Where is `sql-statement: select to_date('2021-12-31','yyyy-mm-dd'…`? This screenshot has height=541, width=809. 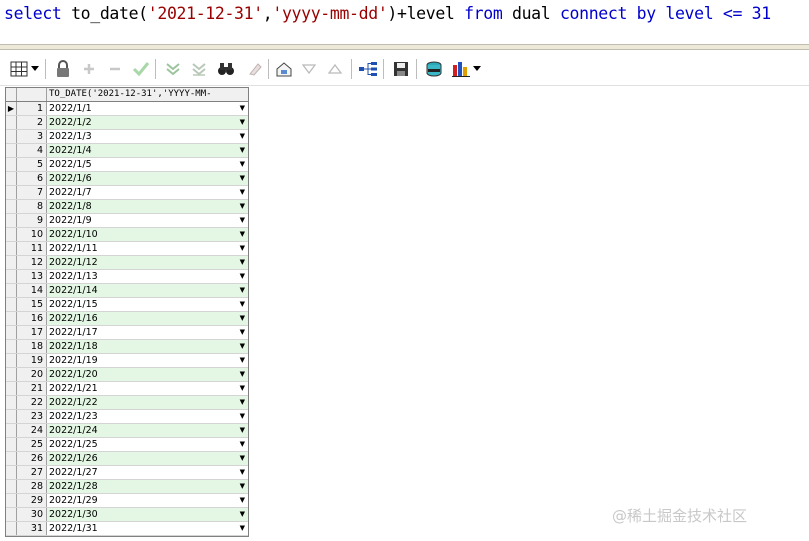 sql-statement: select to_date('2021-12-31','yyyy-mm-dd'… is located at coordinates (387, 14).